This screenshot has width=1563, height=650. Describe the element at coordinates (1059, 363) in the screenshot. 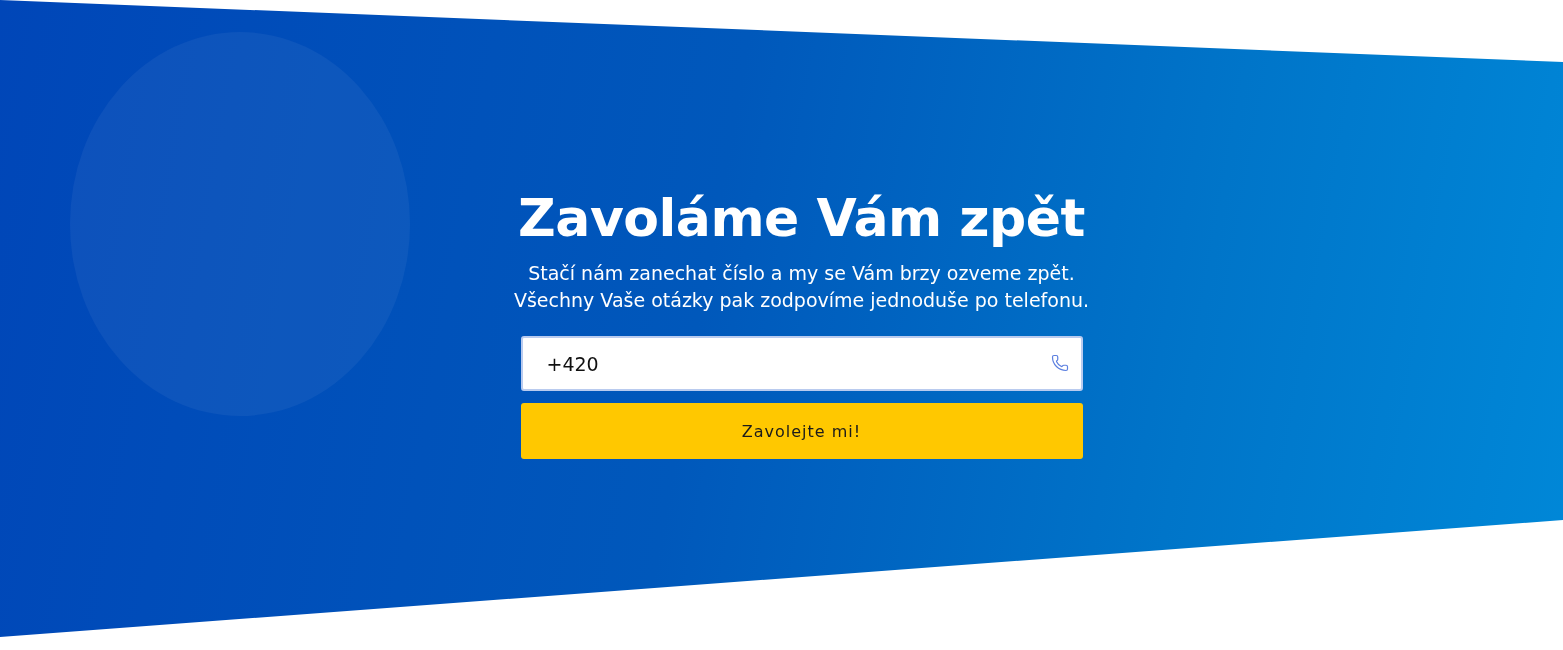

I see `phone-icon` at that location.